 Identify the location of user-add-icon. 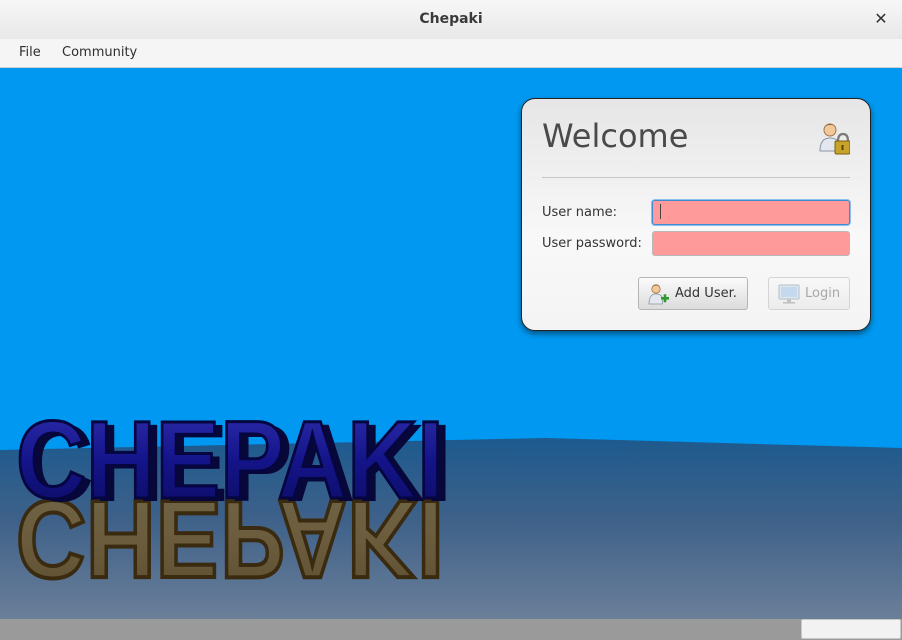
(658, 294).